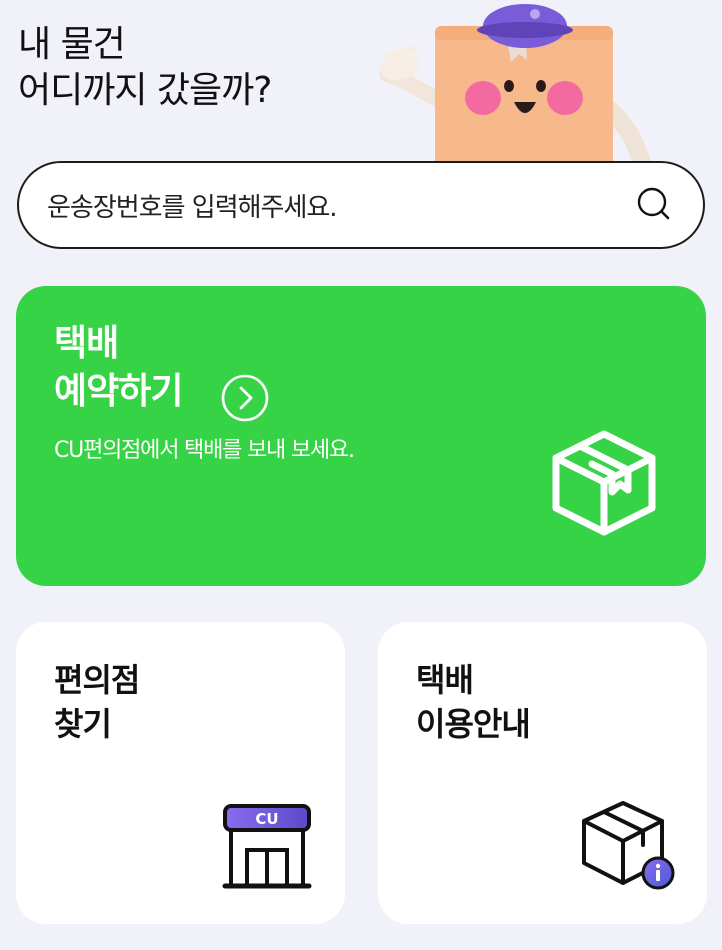 The height and width of the screenshot is (950, 722). Describe the element at coordinates (180, 773) in the screenshot. I see `find-store-card: 편의점 찾기 CU` at that location.